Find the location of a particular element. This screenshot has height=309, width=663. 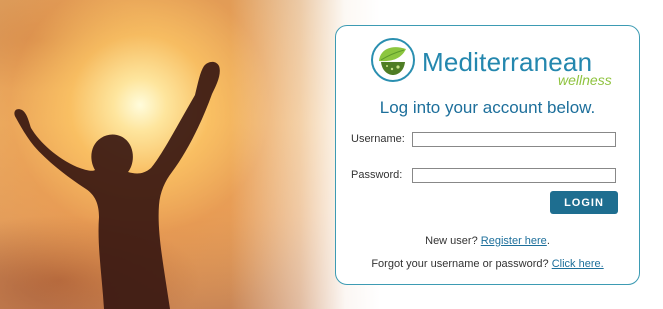

new-user-line: New user? Register here. is located at coordinates (487, 241).